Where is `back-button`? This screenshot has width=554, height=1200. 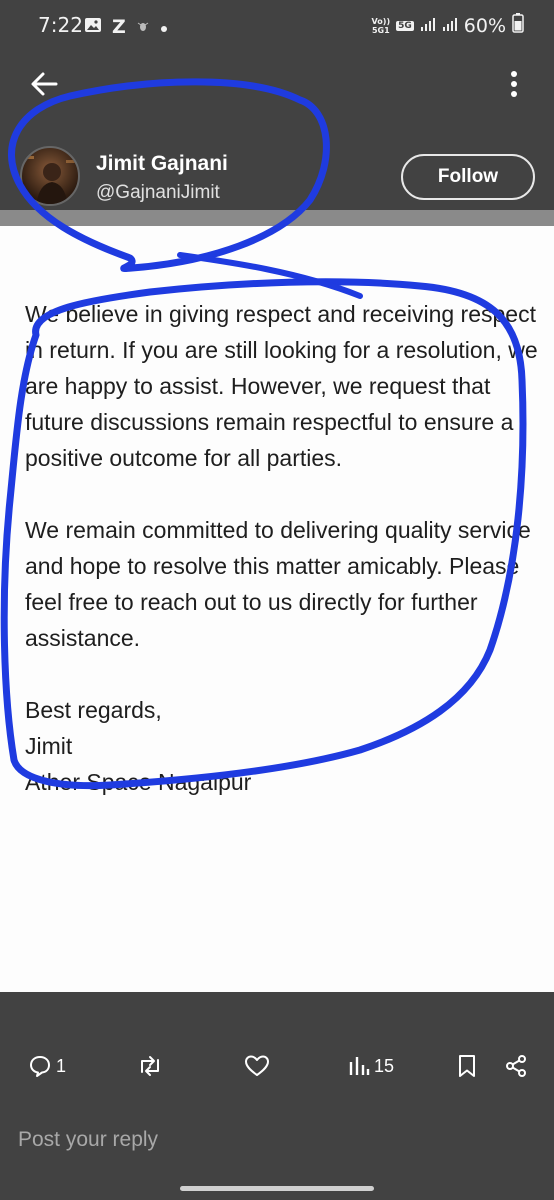 back-button is located at coordinates (44, 84).